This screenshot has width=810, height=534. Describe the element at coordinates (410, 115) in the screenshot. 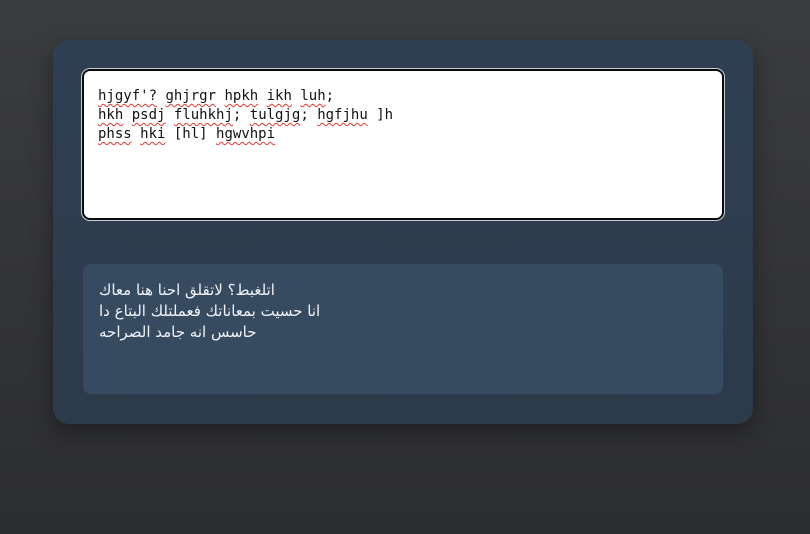

I see `input-line-2: hkh psdj fluhkhj; tulgjg; hgfjhu ]h` at that location.